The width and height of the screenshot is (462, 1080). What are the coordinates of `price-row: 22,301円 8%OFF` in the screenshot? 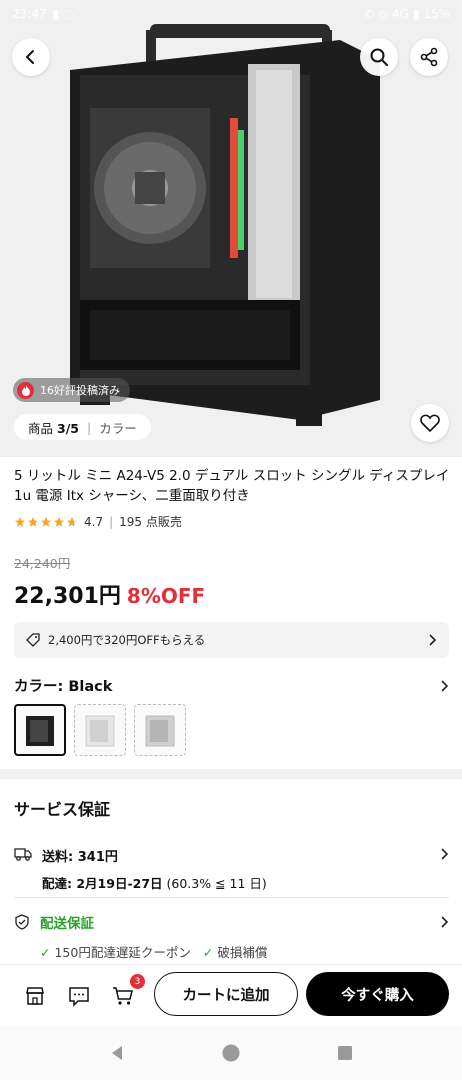 It's located at (109, 594).